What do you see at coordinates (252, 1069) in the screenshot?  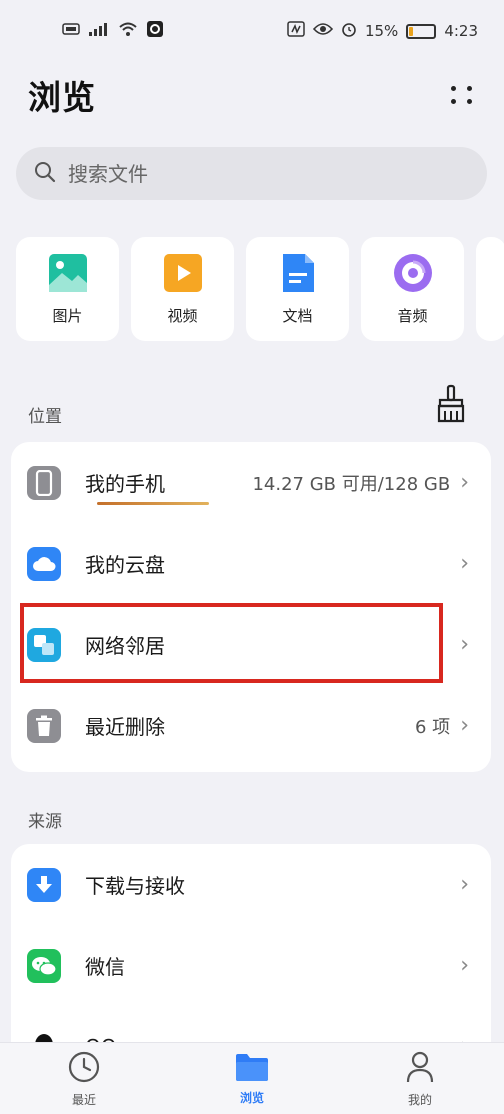 I see `folder-icon` at bounding box center [252, 1069].